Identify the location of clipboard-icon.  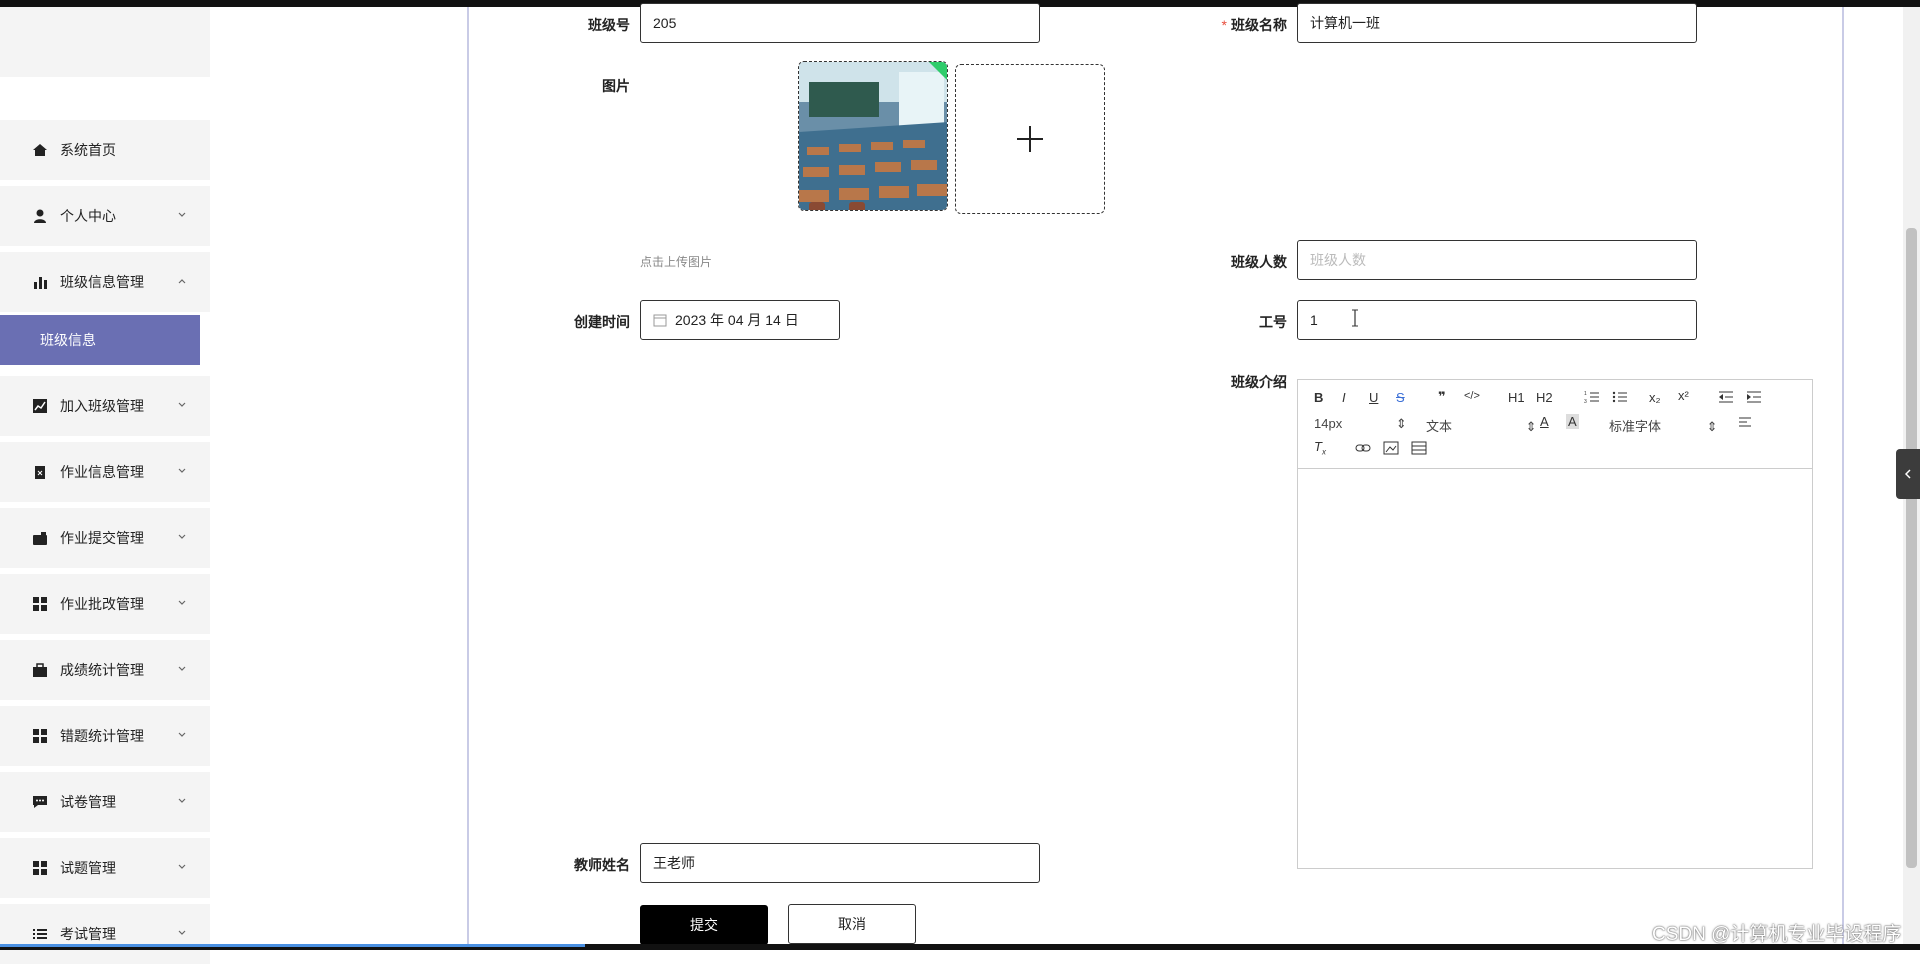
(40, 472).